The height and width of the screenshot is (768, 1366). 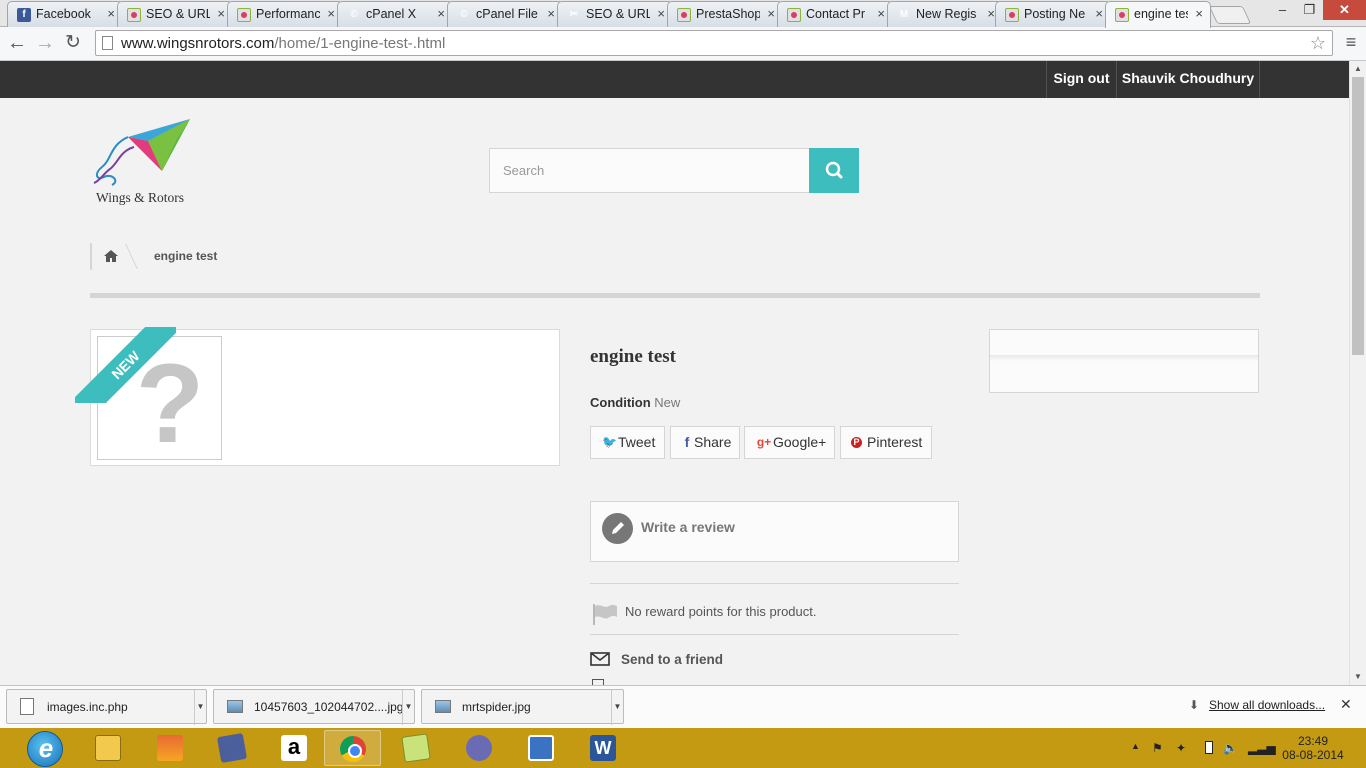 What do you see at coordinates (73, 43) in the screenshot?
I see `reload-icon: ↻` at bounding box center [73, 43].